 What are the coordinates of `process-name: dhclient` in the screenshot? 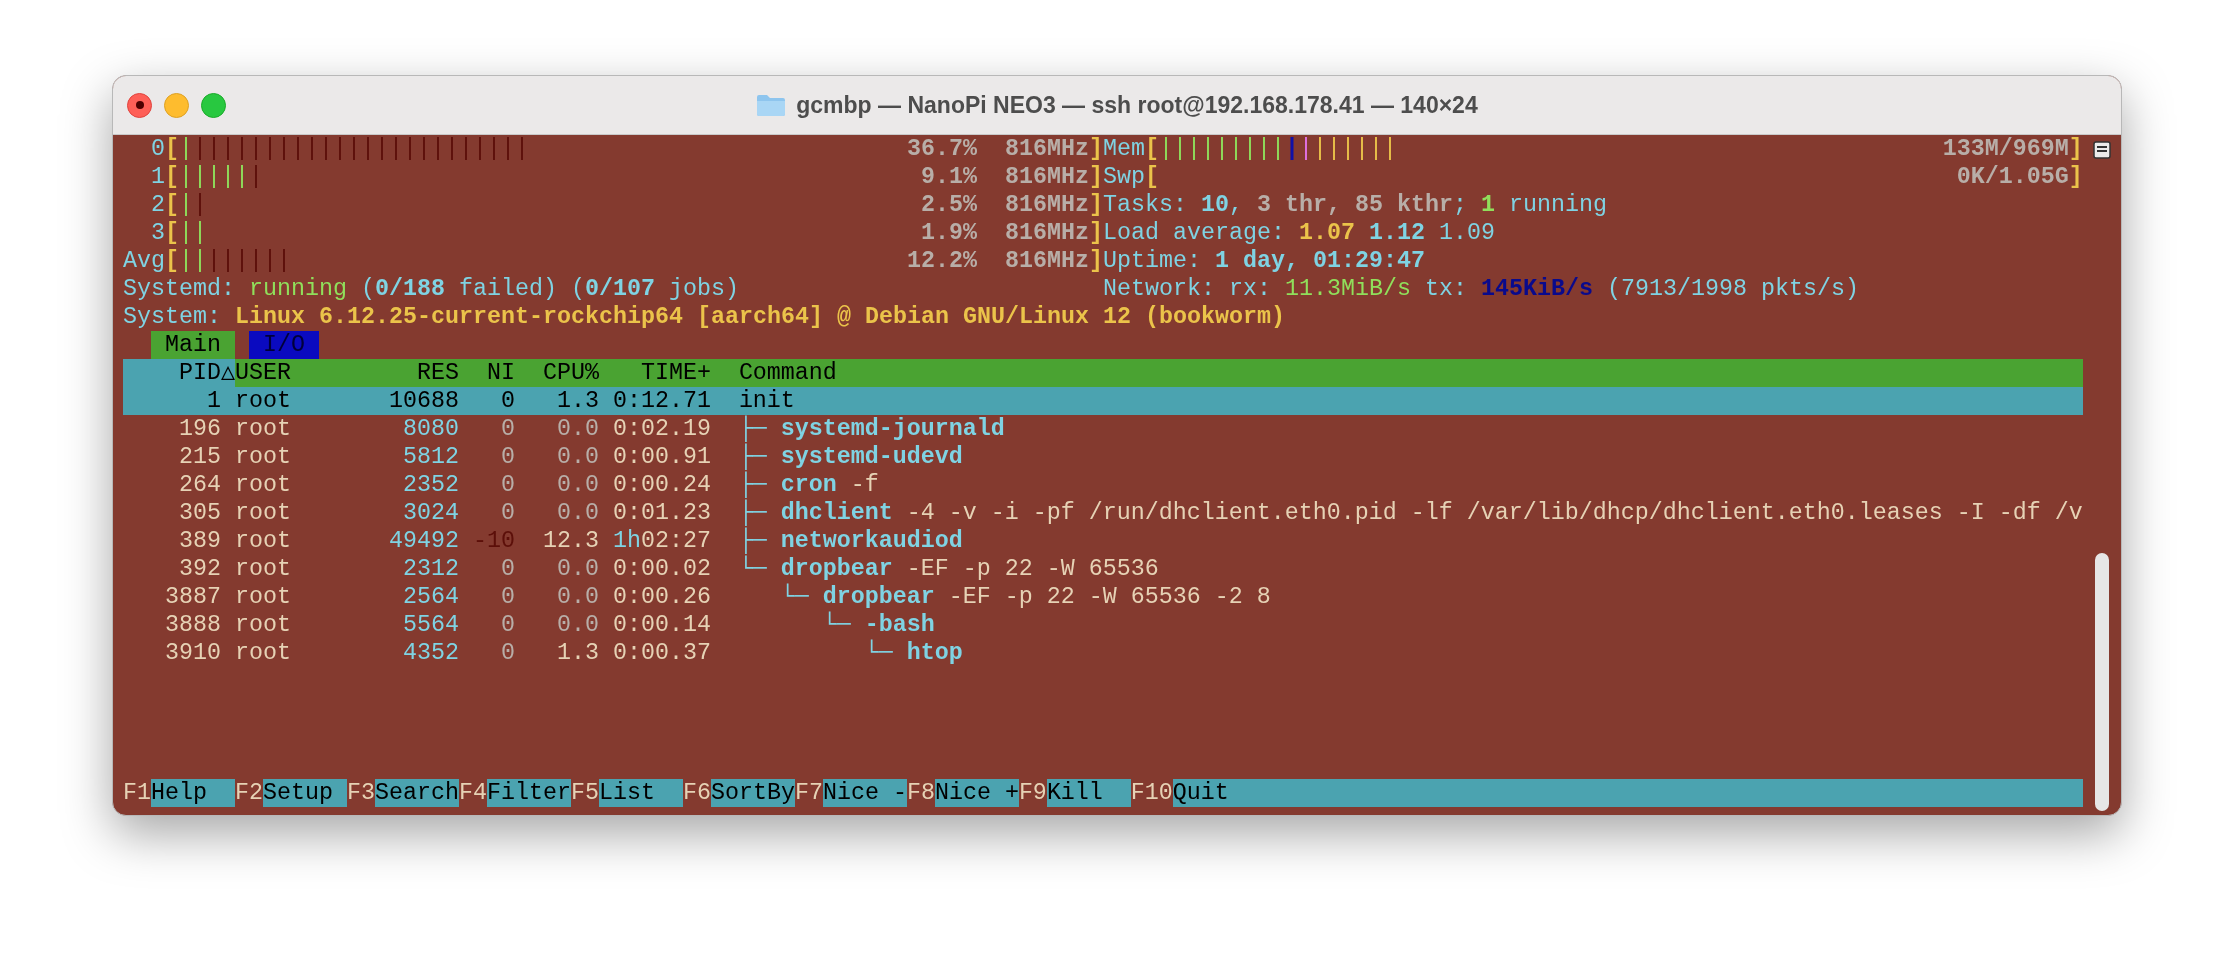 It's located at (836, 513).